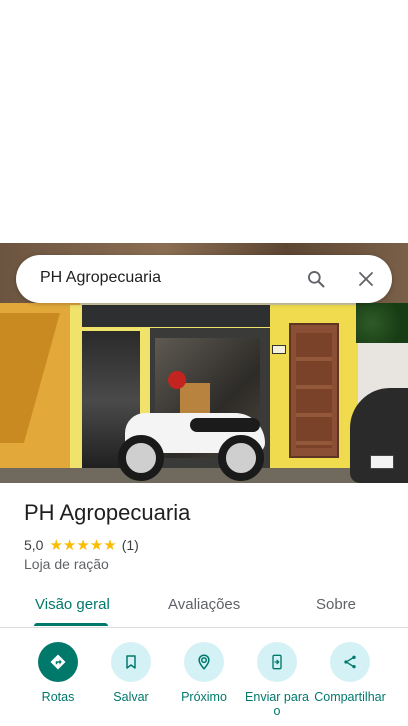 The width and height of the screenshot is (408, 726). Describe the element at coordinates (336, 604) in the screenshot. I see `tab-about: Sobre` at that location.